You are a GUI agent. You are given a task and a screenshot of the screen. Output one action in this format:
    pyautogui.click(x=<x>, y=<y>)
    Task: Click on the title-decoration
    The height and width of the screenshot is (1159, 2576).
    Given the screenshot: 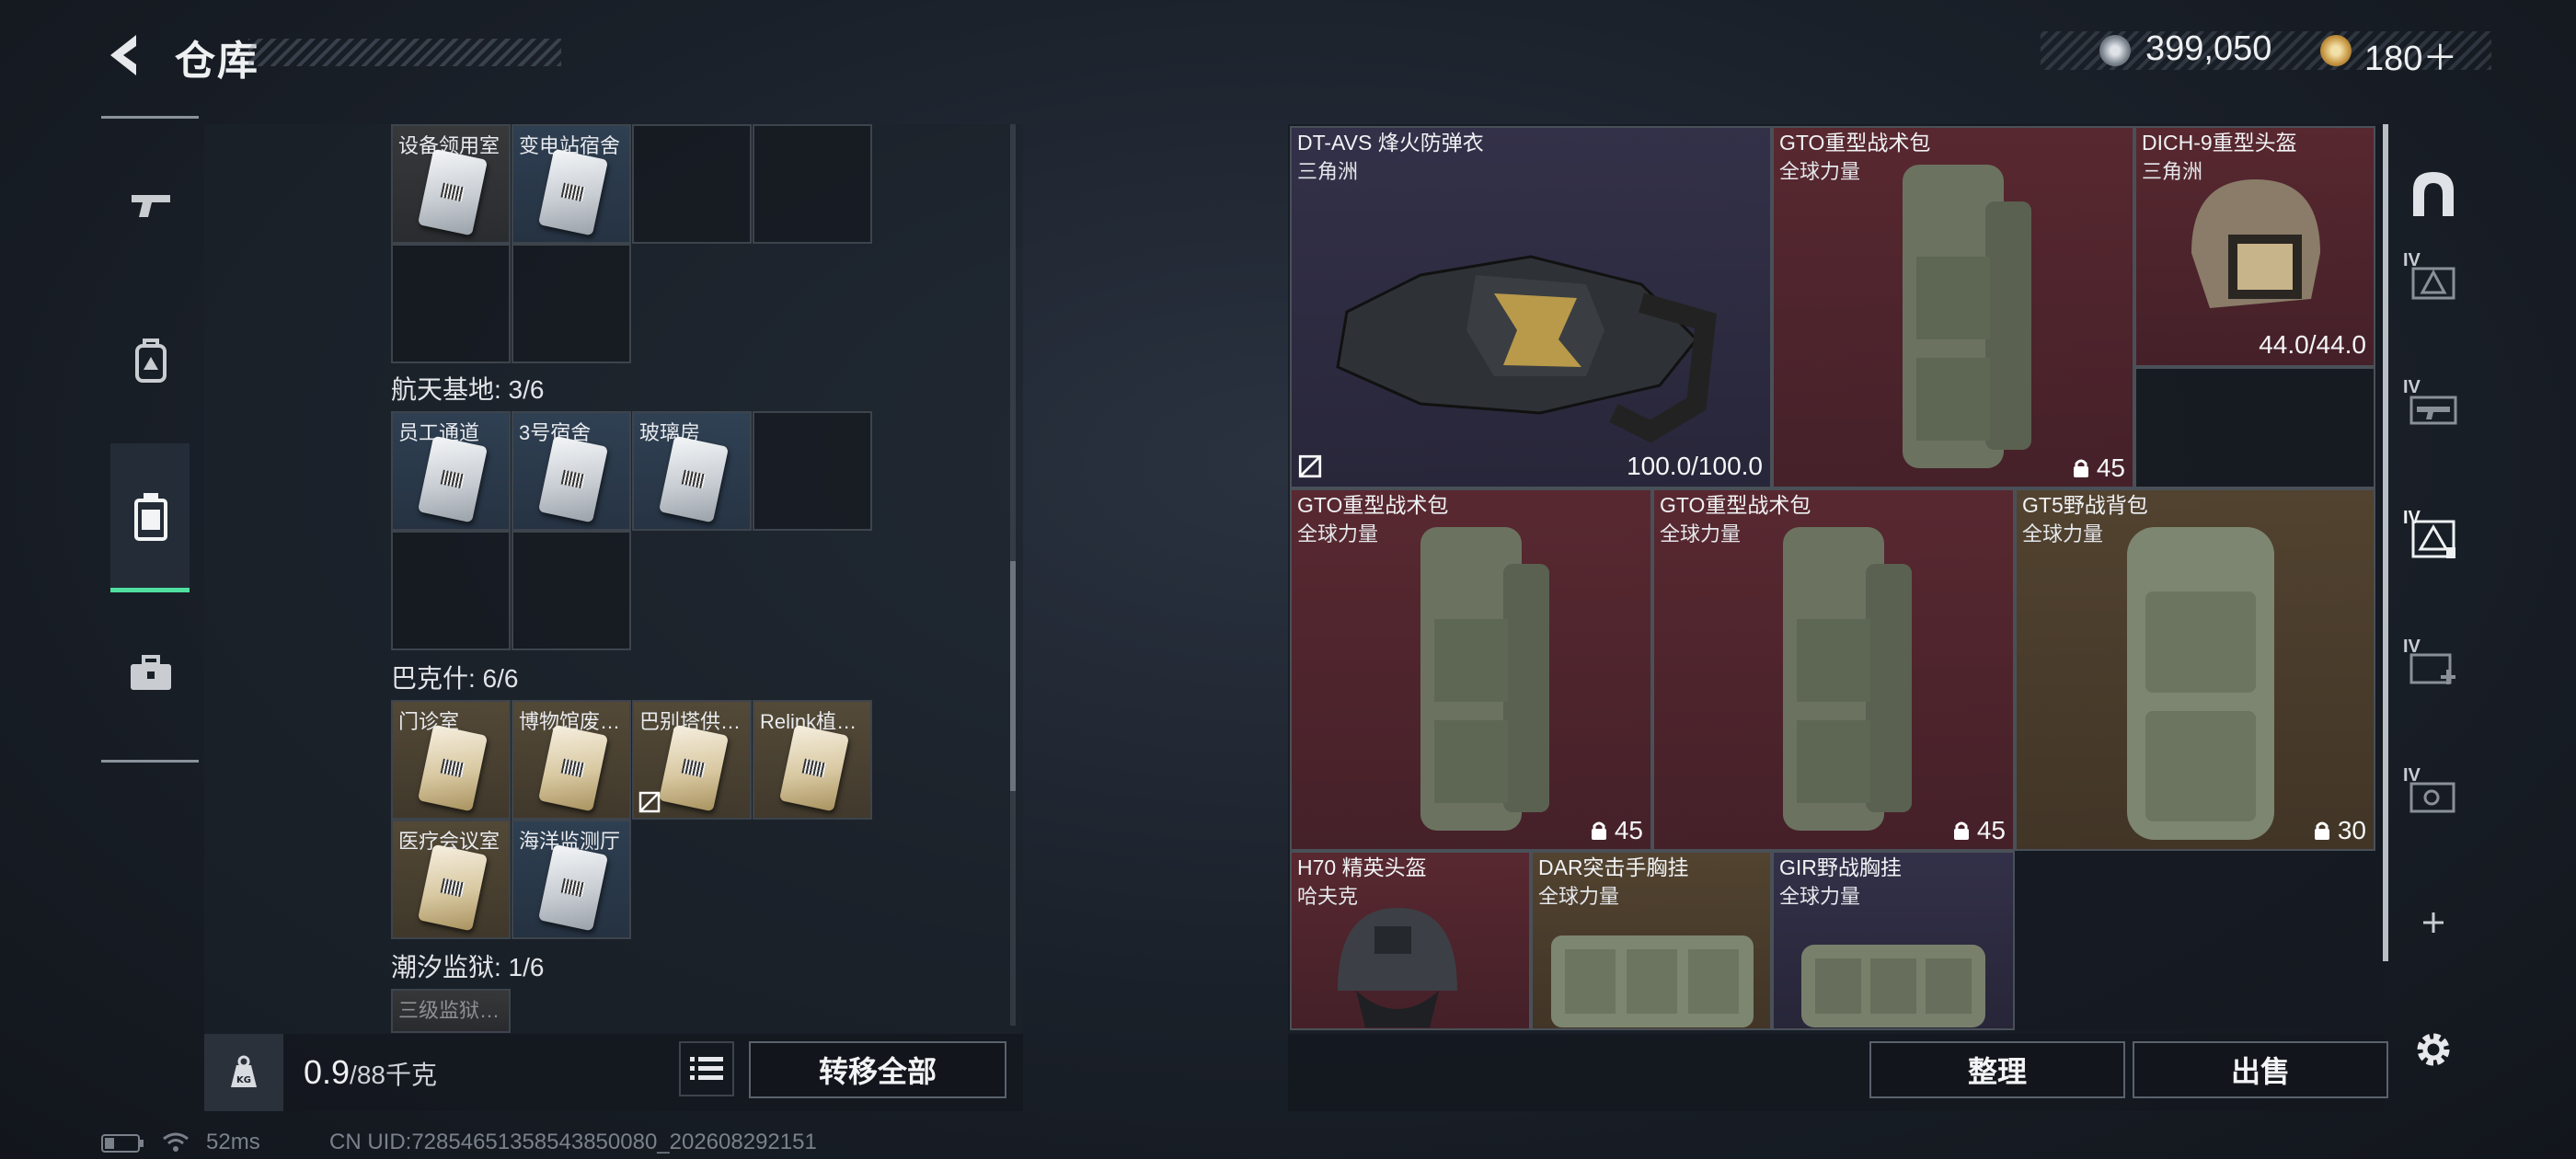 What is the action you would take?
    pyautogui.click(x=404, y=52)
    